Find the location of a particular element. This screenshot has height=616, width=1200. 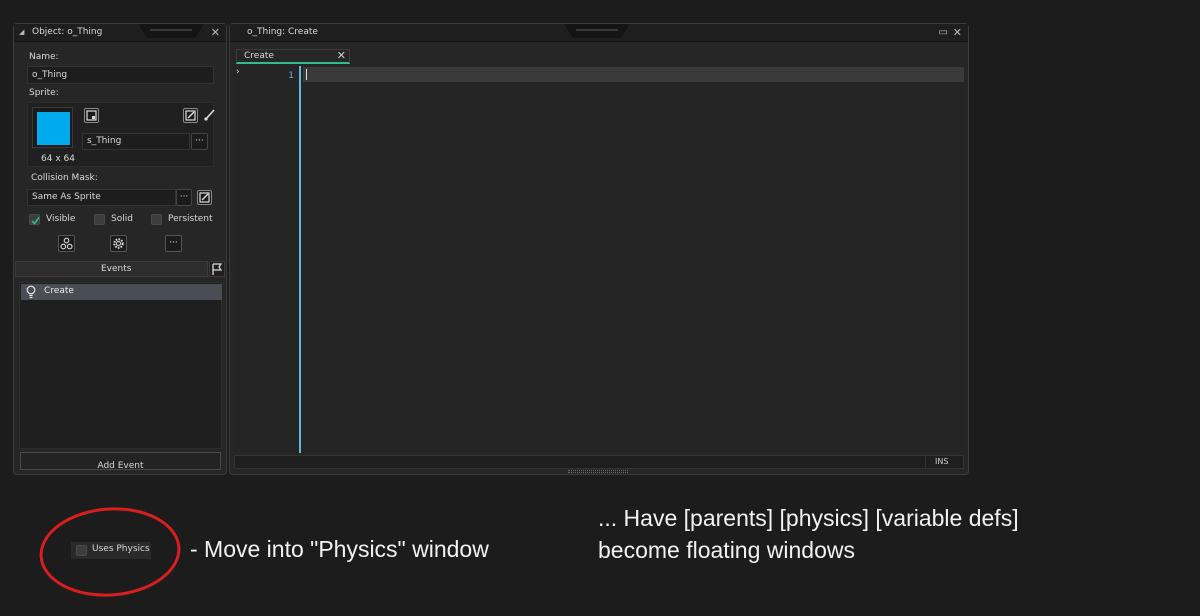

tab-create-label: Create is located at coordinates (259, 56).